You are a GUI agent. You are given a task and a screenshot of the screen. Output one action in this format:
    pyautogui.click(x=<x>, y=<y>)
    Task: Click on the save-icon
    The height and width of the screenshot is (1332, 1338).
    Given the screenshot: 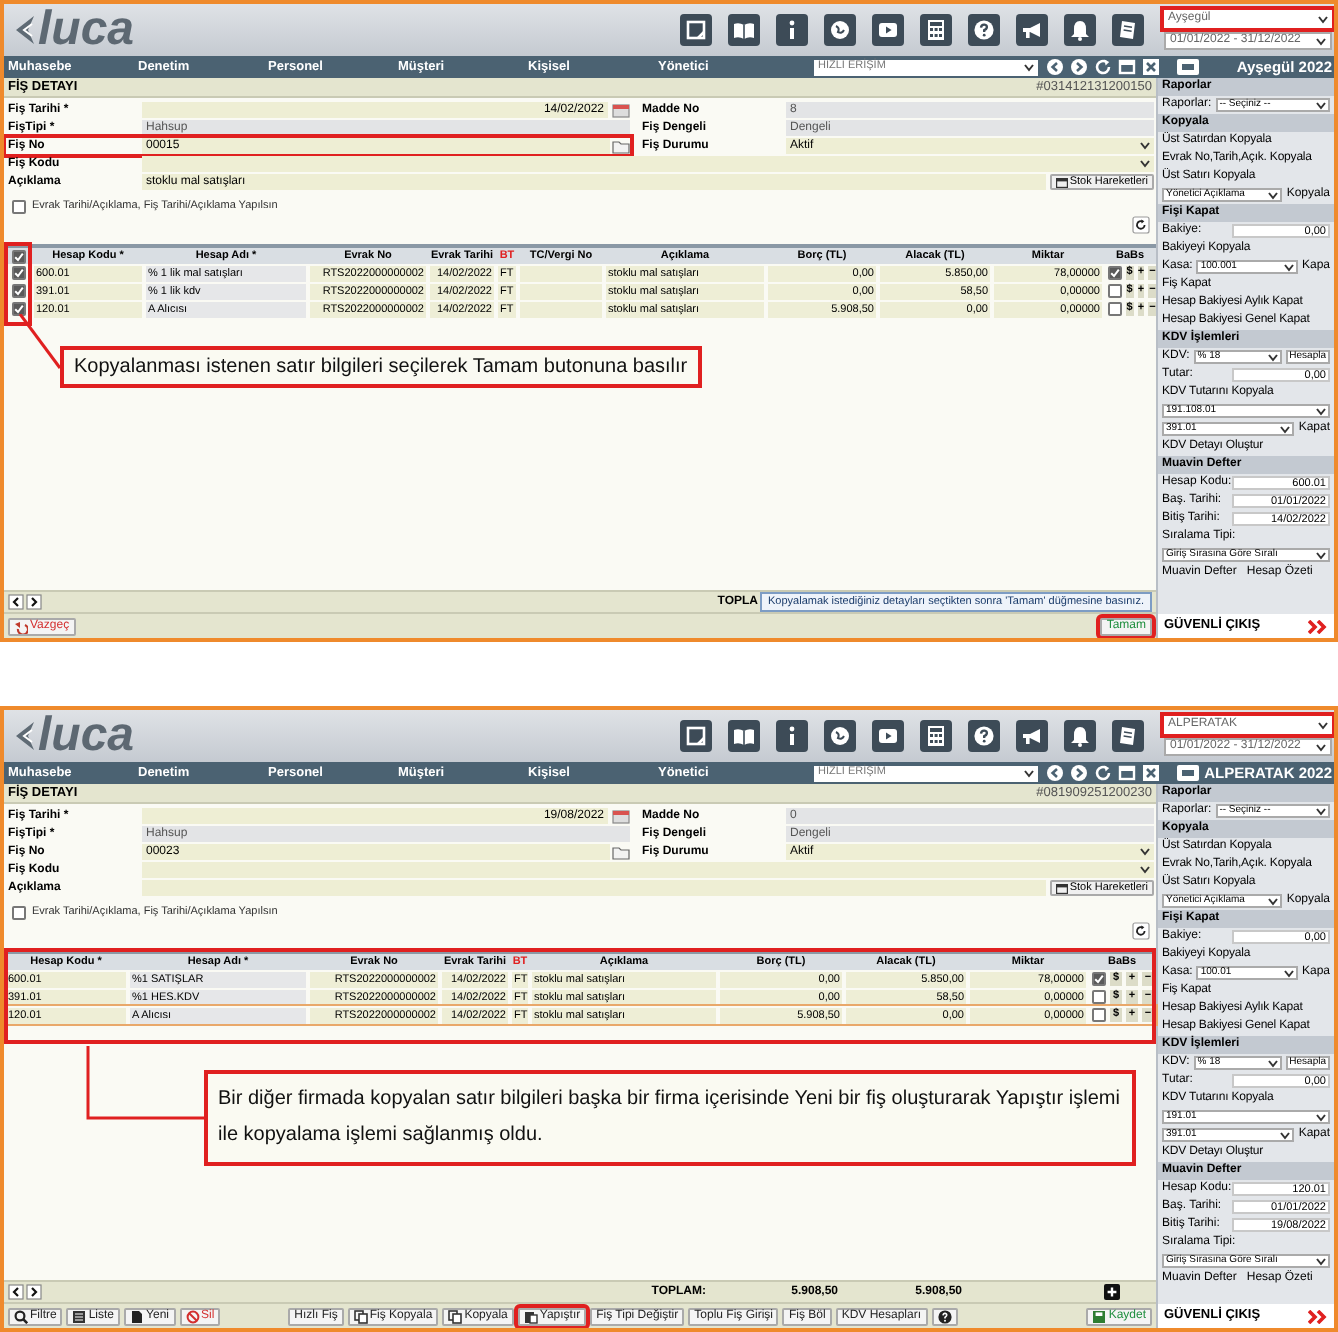 What is the action you would take?
    pyautogui.click(x=1099, y=1316)
    